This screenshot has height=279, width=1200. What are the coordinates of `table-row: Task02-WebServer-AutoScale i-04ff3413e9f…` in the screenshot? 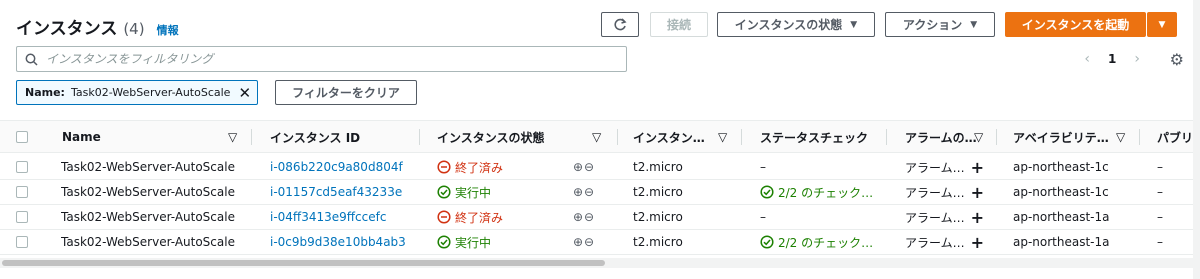 It's located at (600, 217).